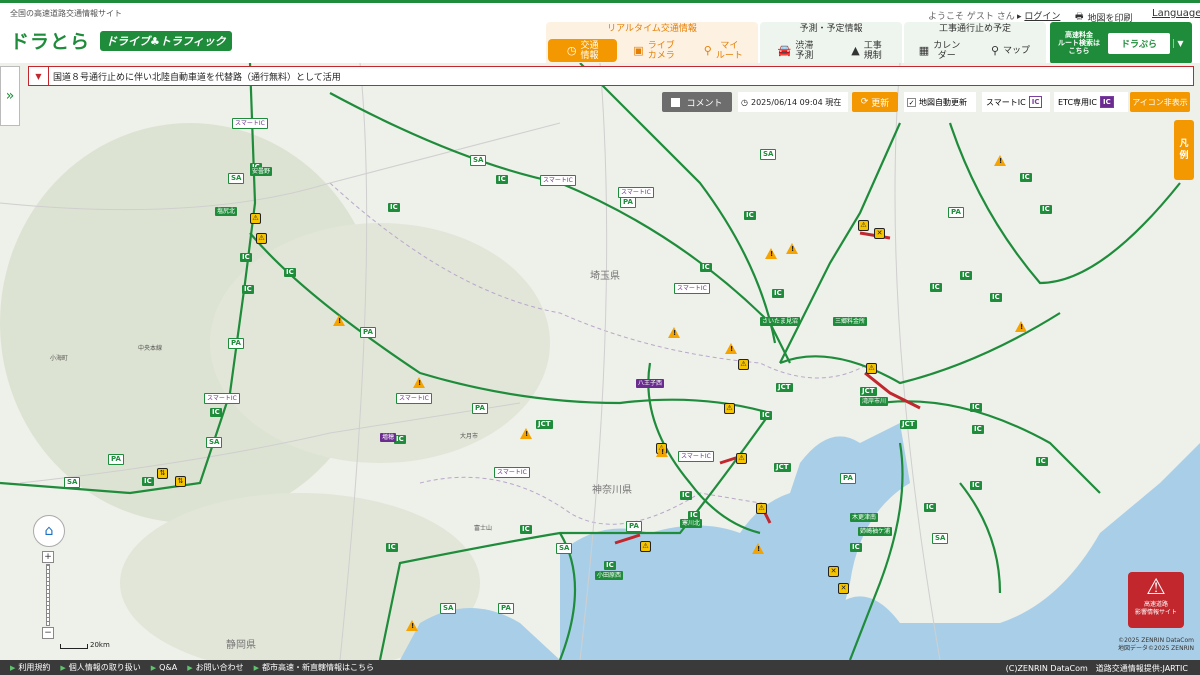 The width and height of the screenshot is (1200, 675). Describe the element at coordinates (875, 102) in the screenshot. I see `refresh-button: ⟳ 更新` at that location.